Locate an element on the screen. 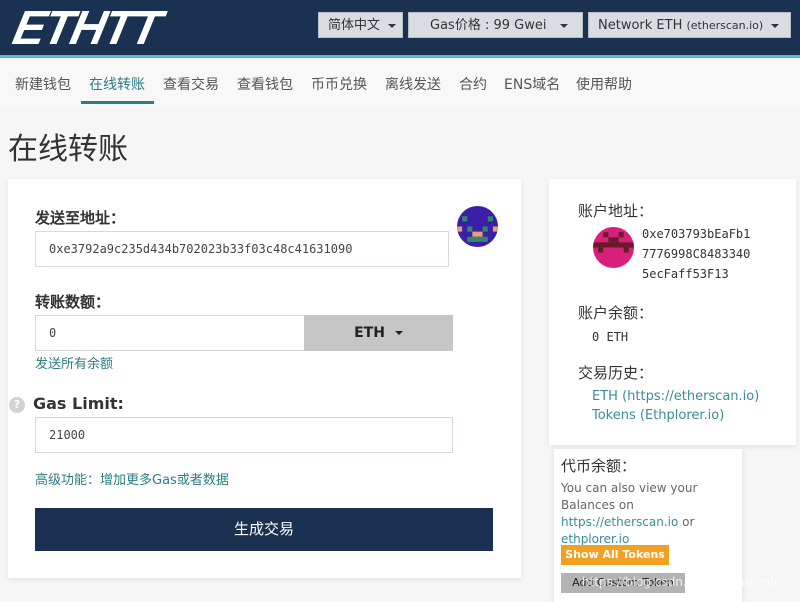 This screenshot has height=602, width=800. address-line: 7776998C8483340 is located at coordinates (696, 254).